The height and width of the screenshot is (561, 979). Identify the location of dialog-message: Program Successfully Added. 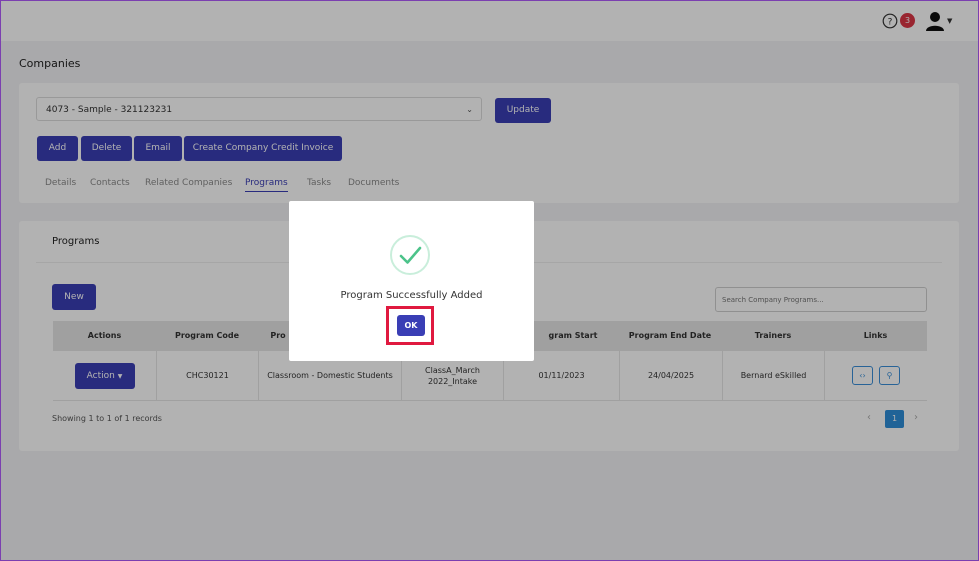
(411, 295).